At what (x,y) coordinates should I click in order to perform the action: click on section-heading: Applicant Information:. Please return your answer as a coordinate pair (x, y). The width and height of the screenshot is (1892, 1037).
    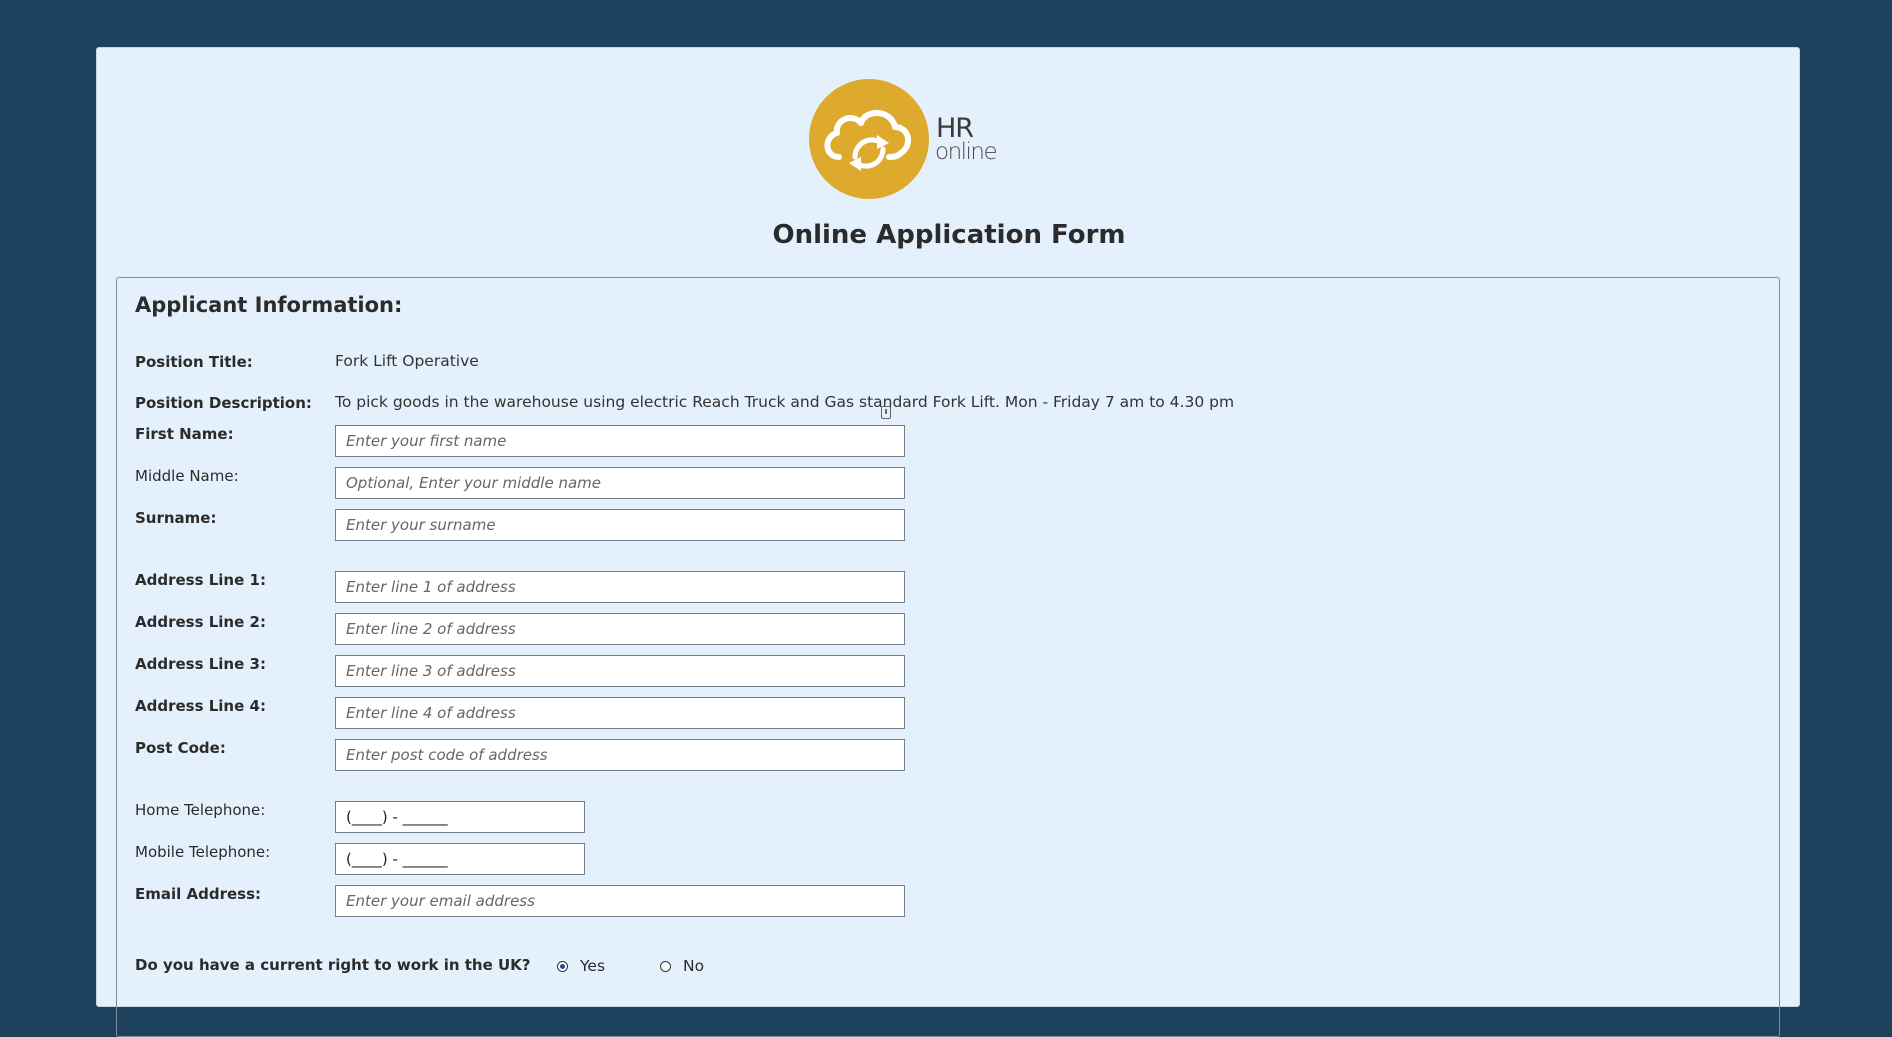
    Looking at the image, I should click on (269, 305).